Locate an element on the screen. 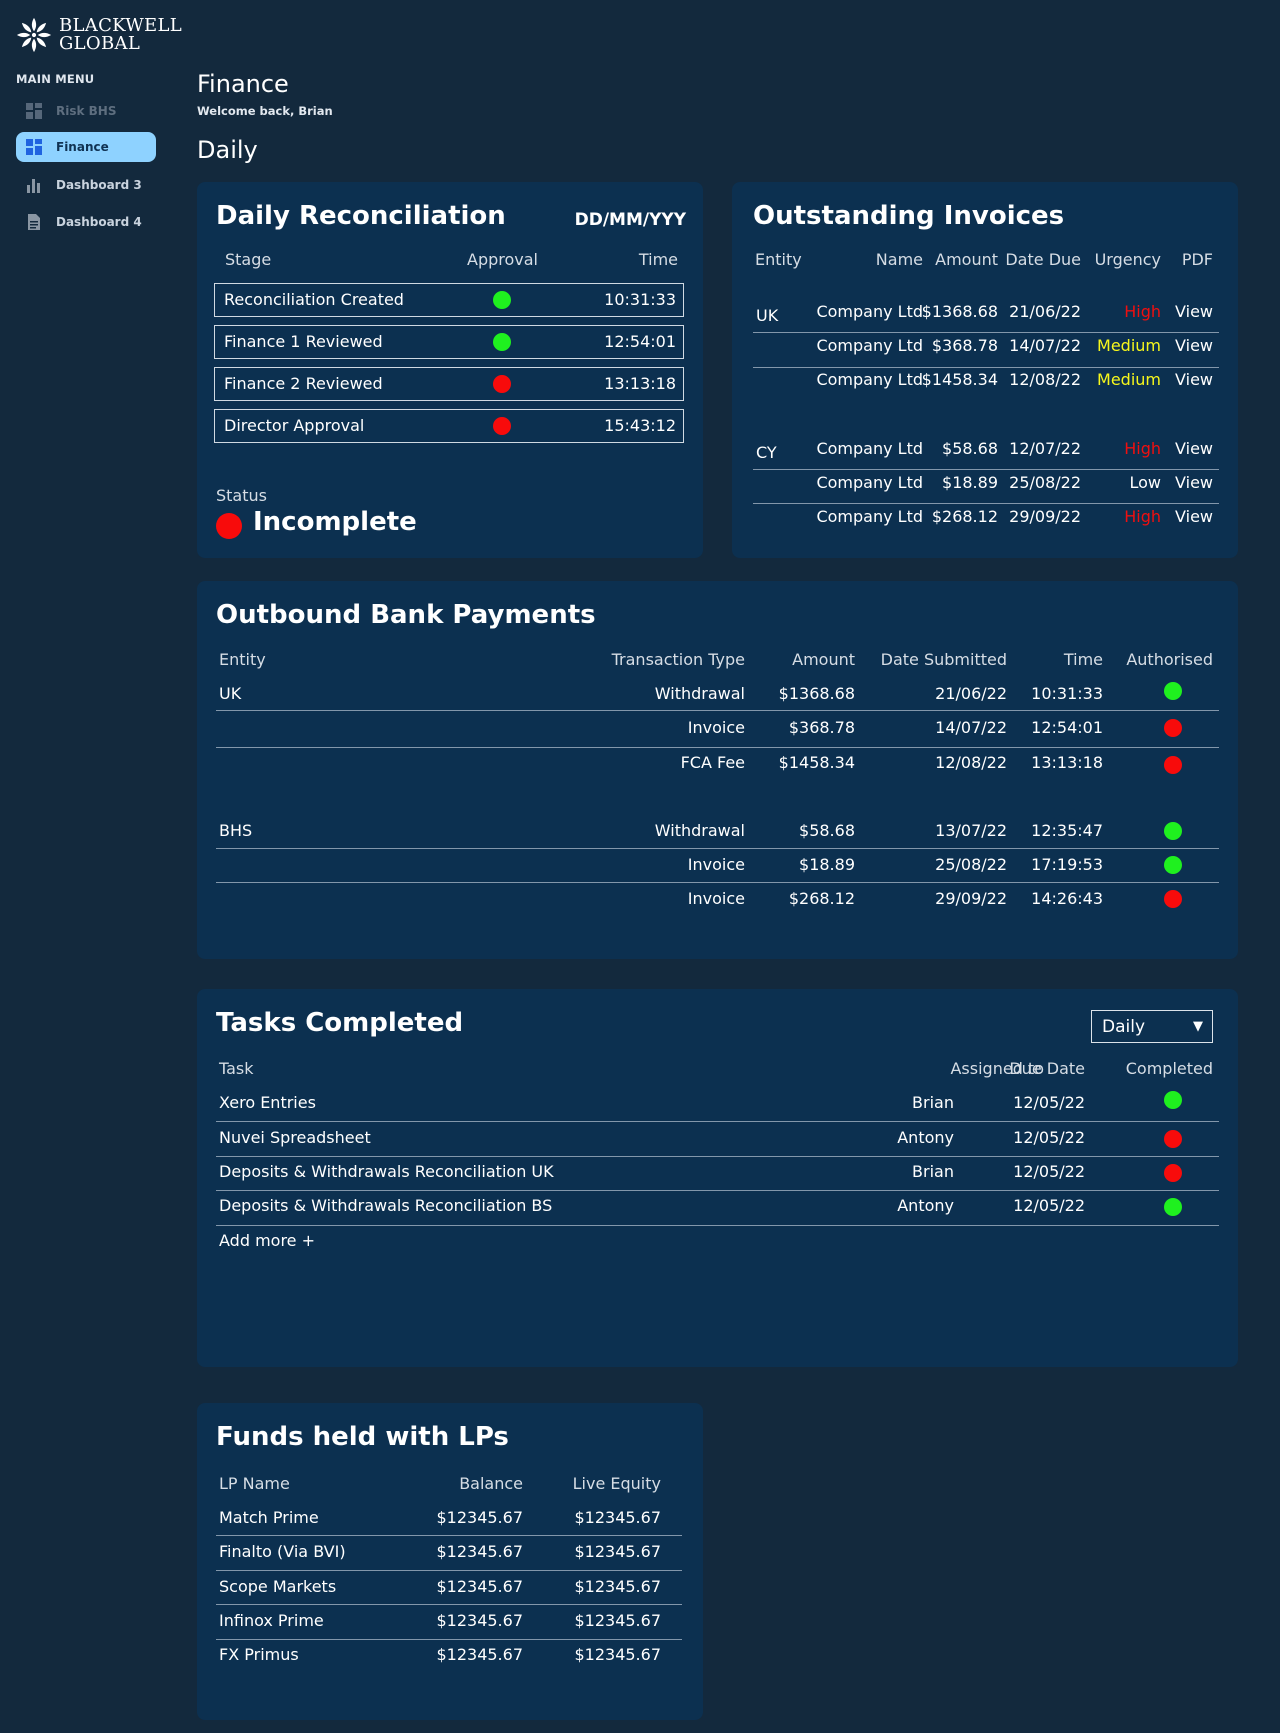 Image resolution: width=1280 pixels, height=1733 pixels. lp-name: Finalto (Via BVI) is located at coordinates (282, 1551).